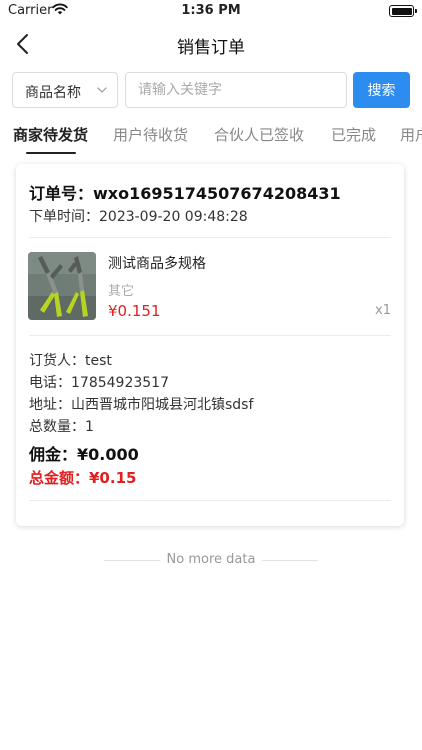 The width and height of the screenshot is (422, 750). Describe the element at coordinates (51, 153) in the screenshot. I see `active-tab-indicator` at that location.